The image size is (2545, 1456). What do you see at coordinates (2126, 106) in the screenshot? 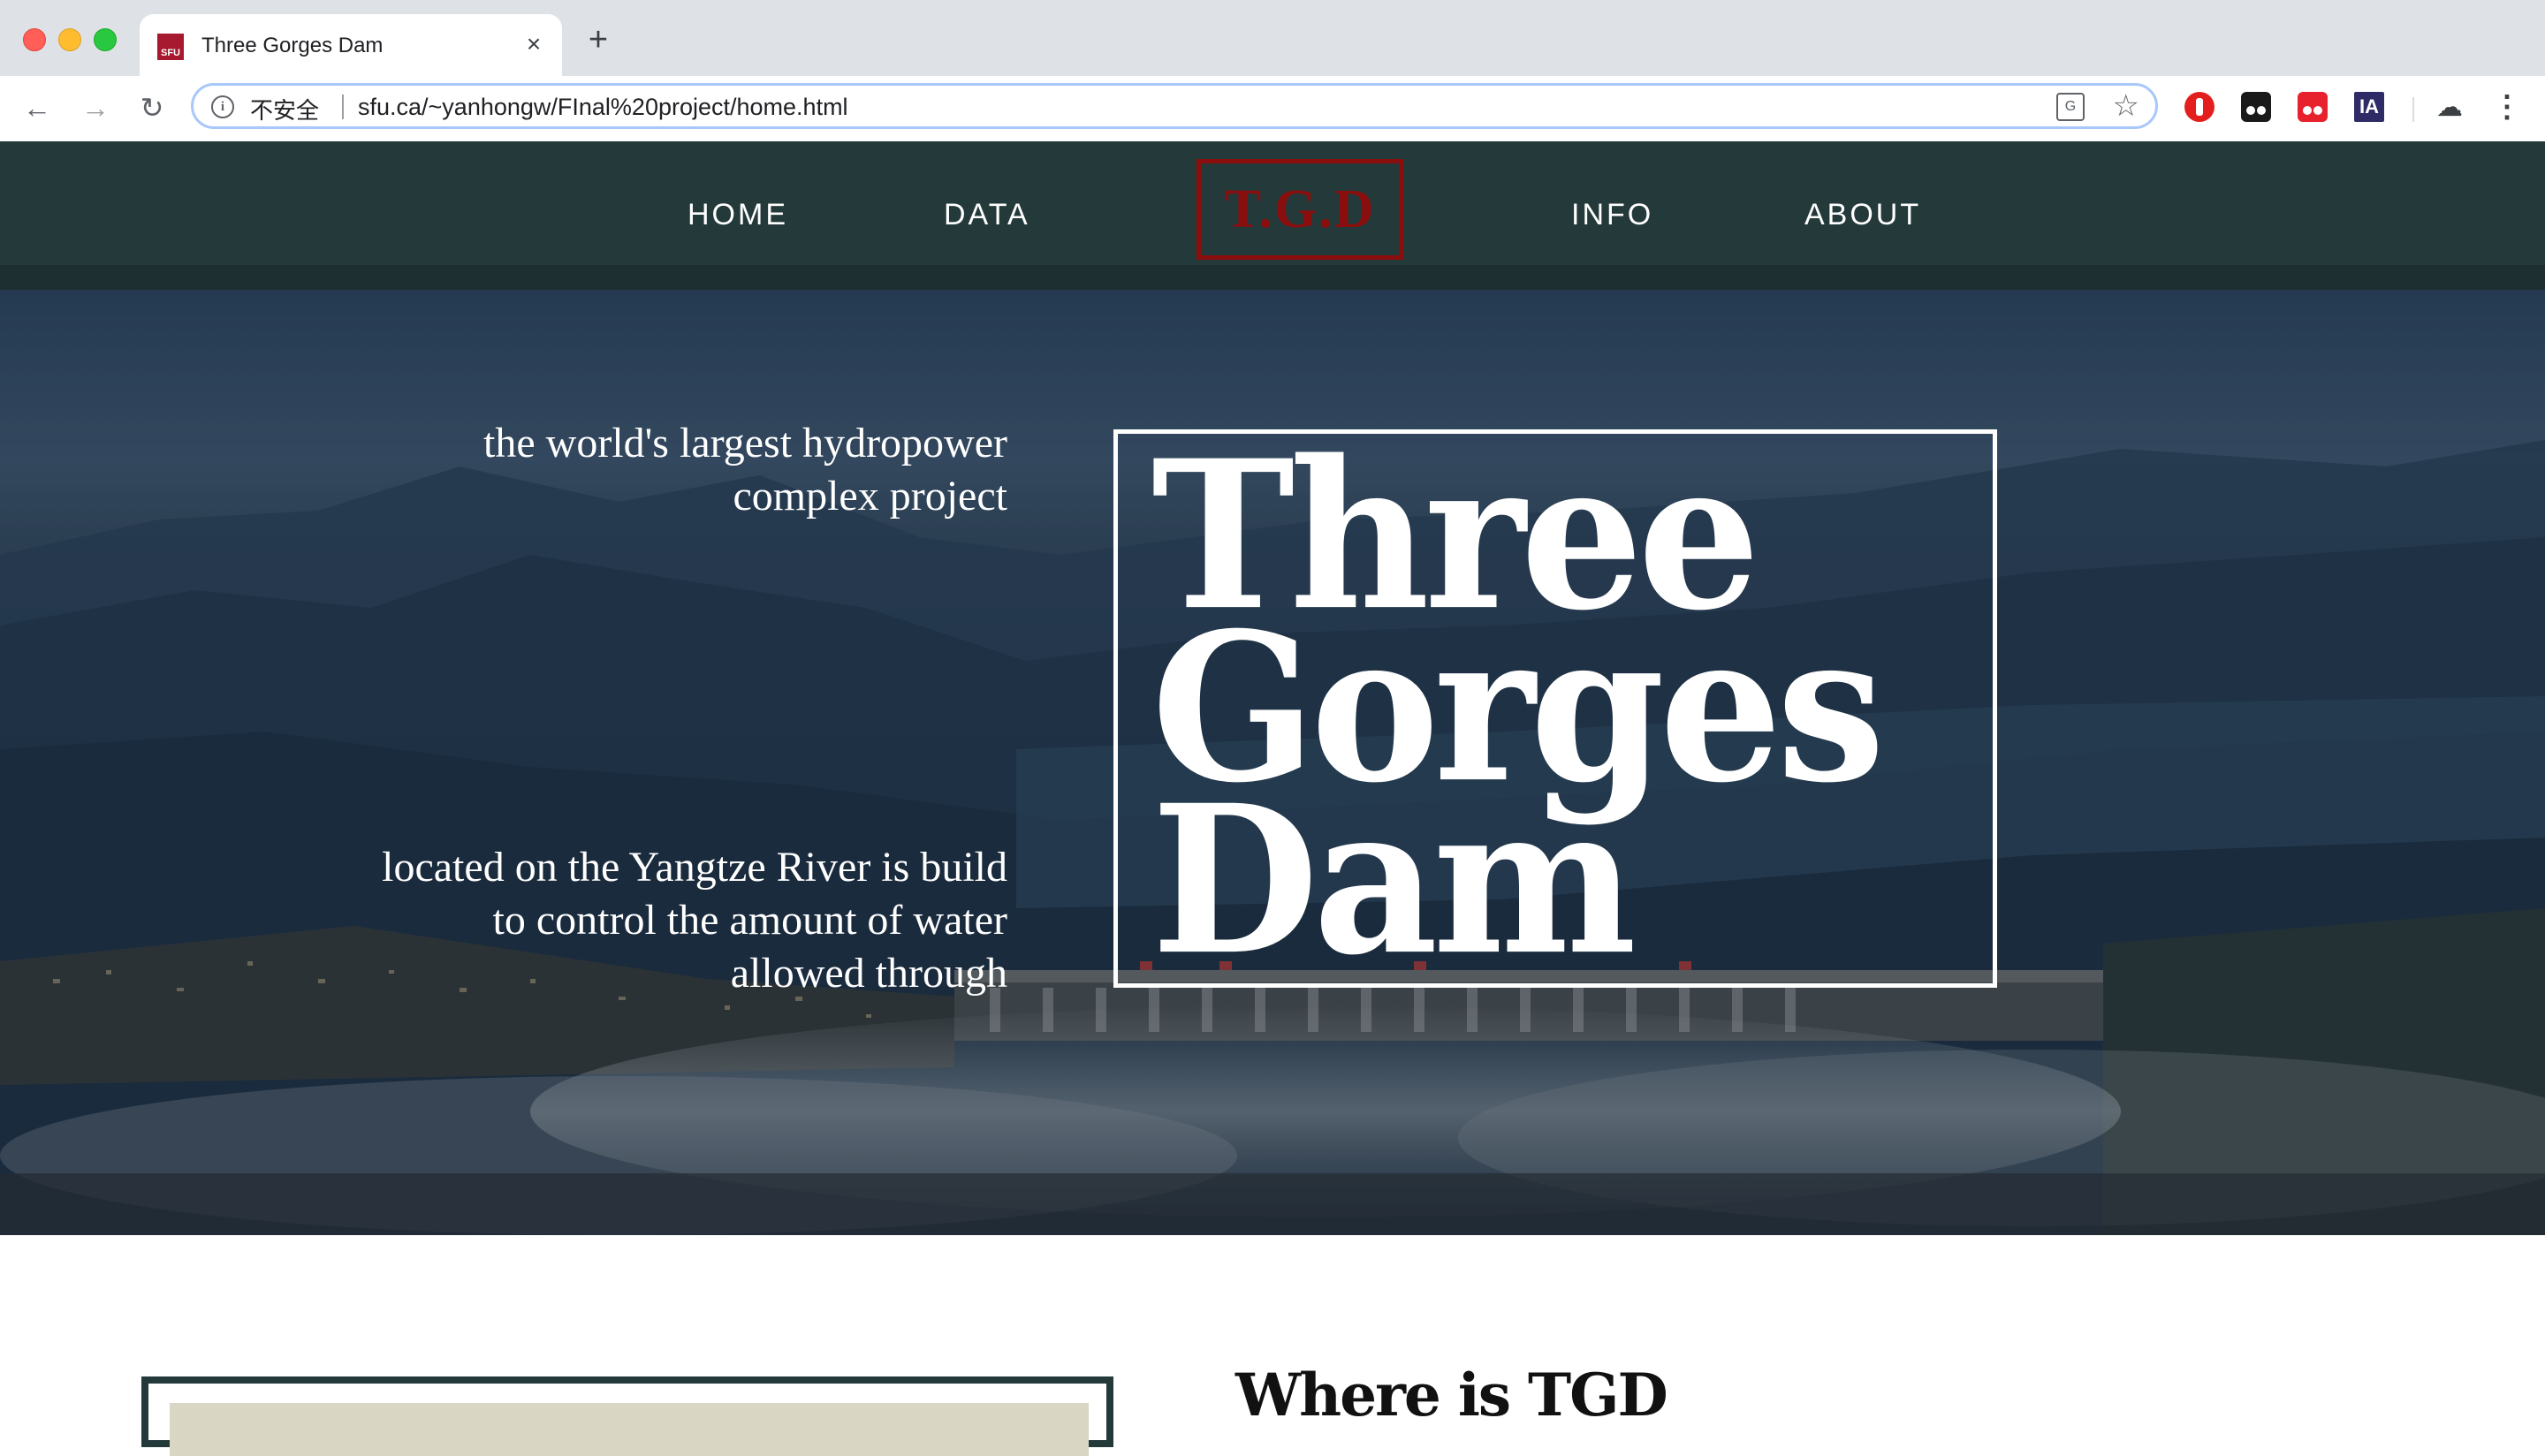
I see `star-icon: ☆` at bounding box center [2126, 106].